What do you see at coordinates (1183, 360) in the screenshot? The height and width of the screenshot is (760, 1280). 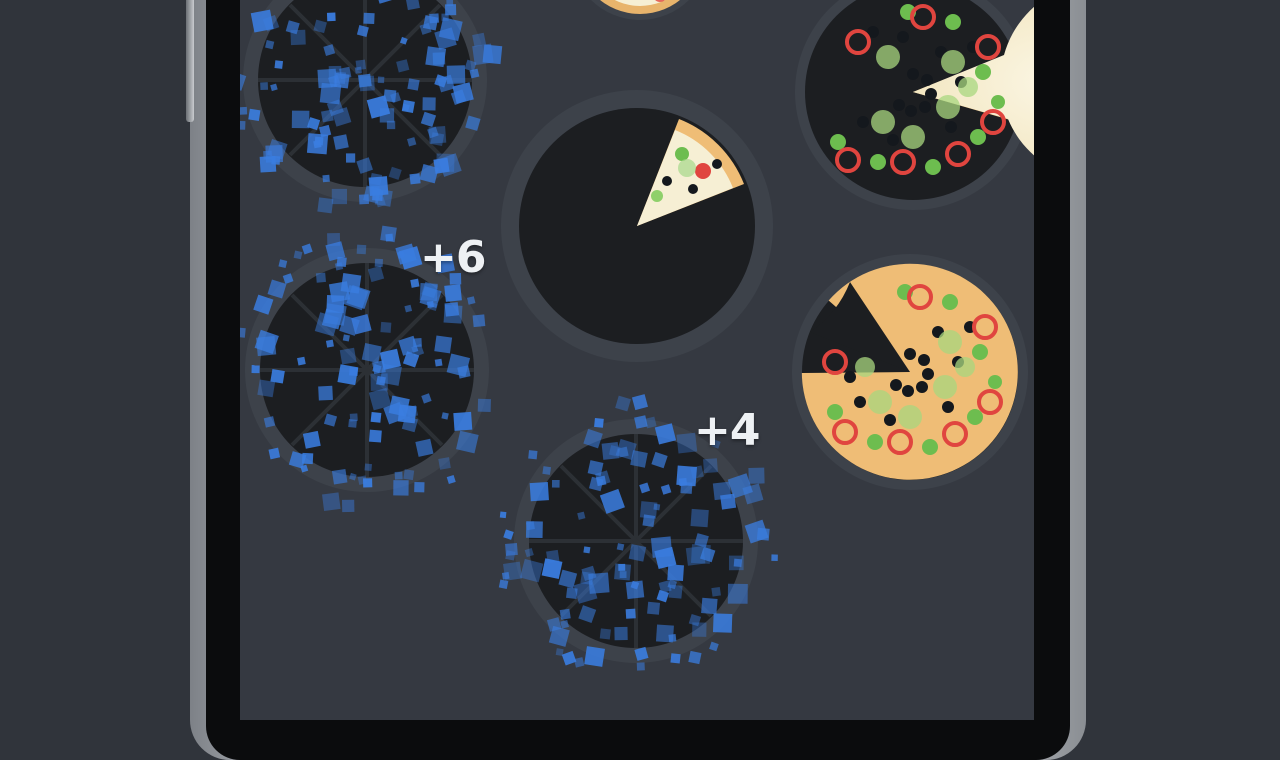 I see `right-background` at bounding box center [1183, 360].